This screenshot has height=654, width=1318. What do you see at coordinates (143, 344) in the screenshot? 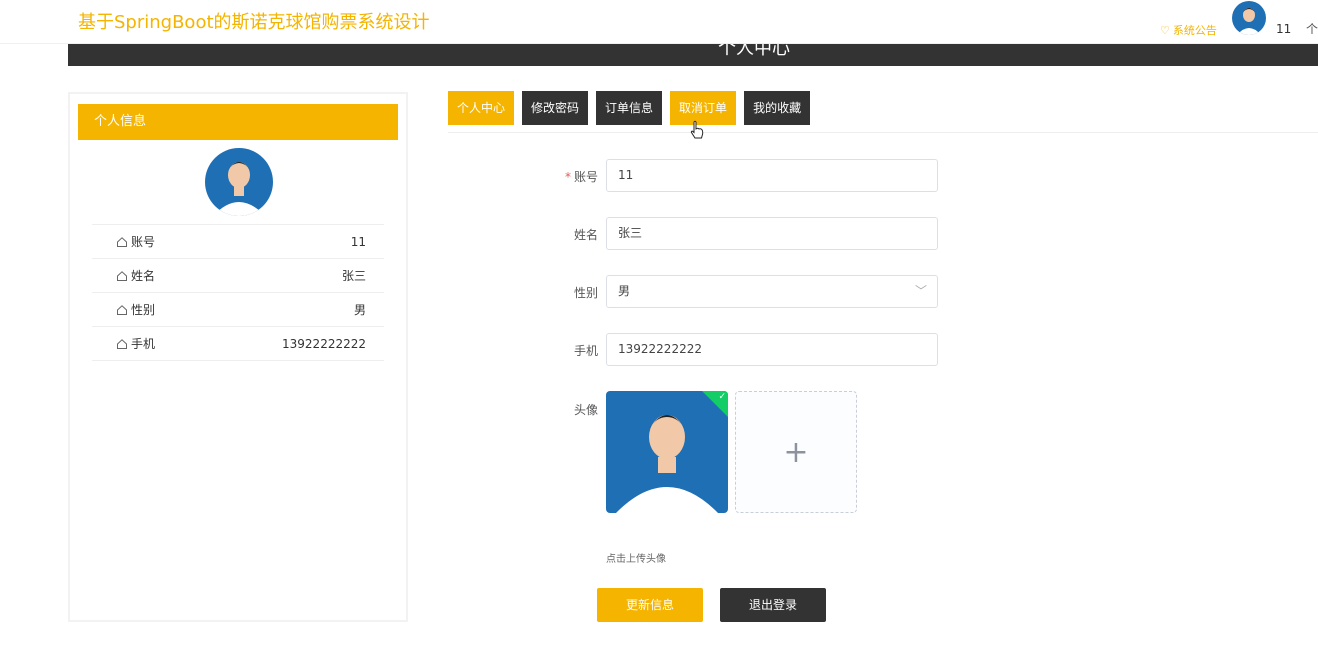
I see `profile-row-label: 手机` at bounding box center [143, 344].